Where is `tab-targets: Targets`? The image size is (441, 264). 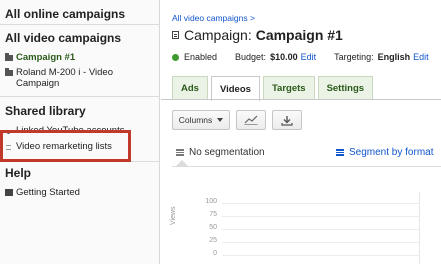 tab-targets: Targets is located at coordinates (288, 88).